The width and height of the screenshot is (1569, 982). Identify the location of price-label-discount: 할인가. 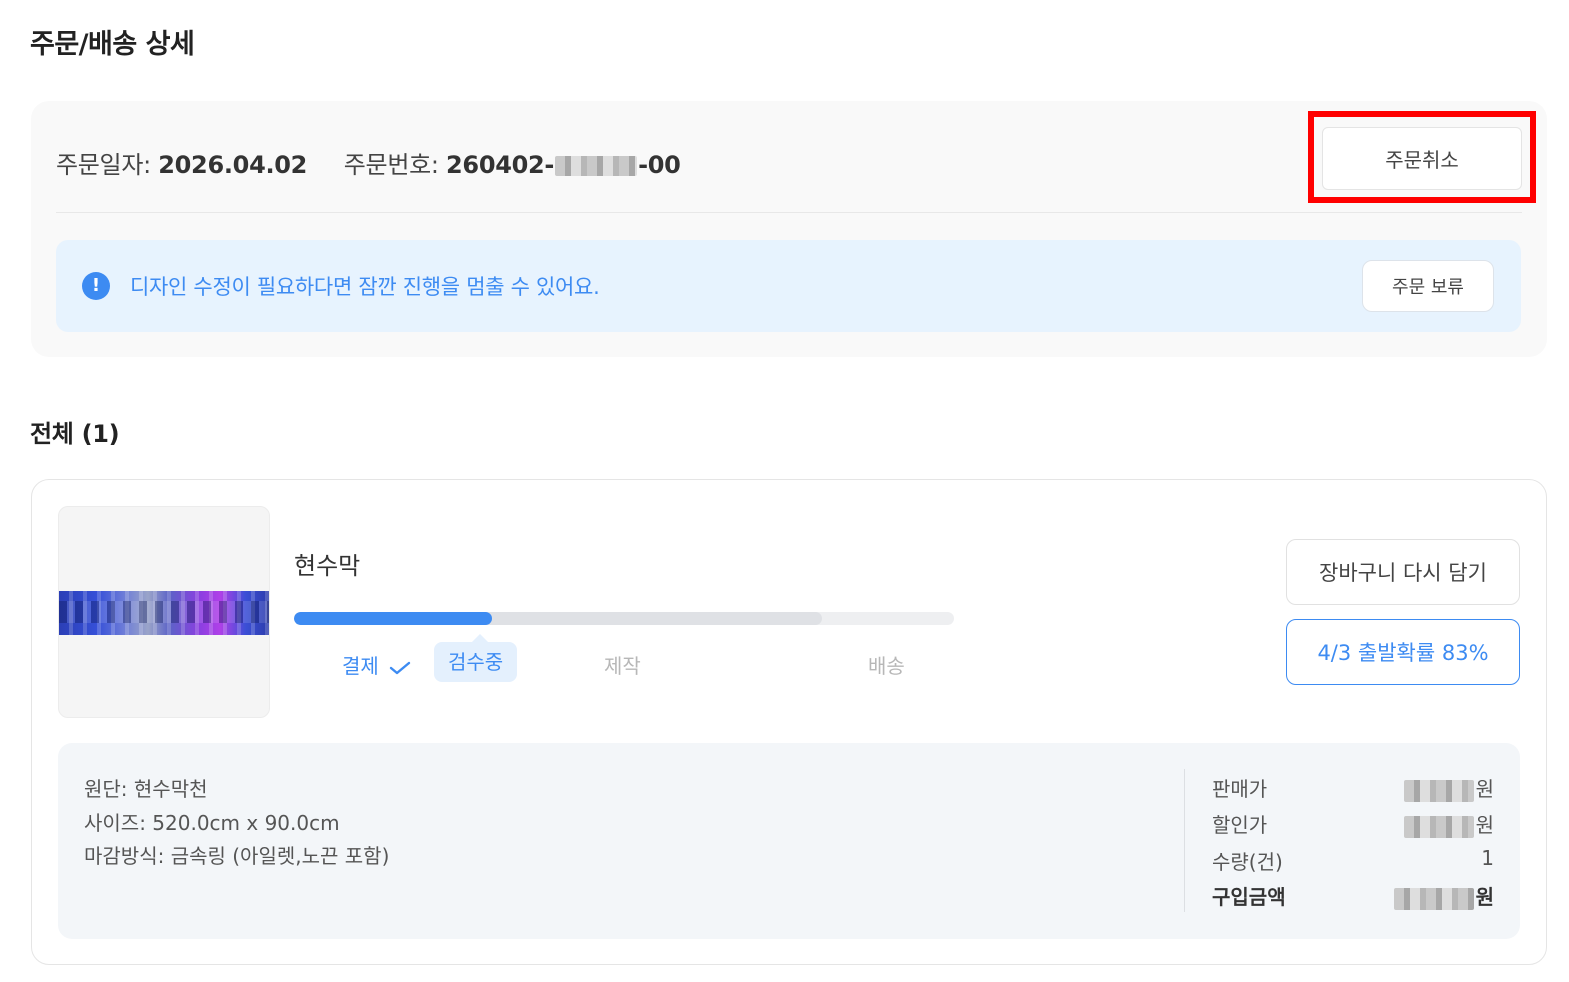
(1240, 825).